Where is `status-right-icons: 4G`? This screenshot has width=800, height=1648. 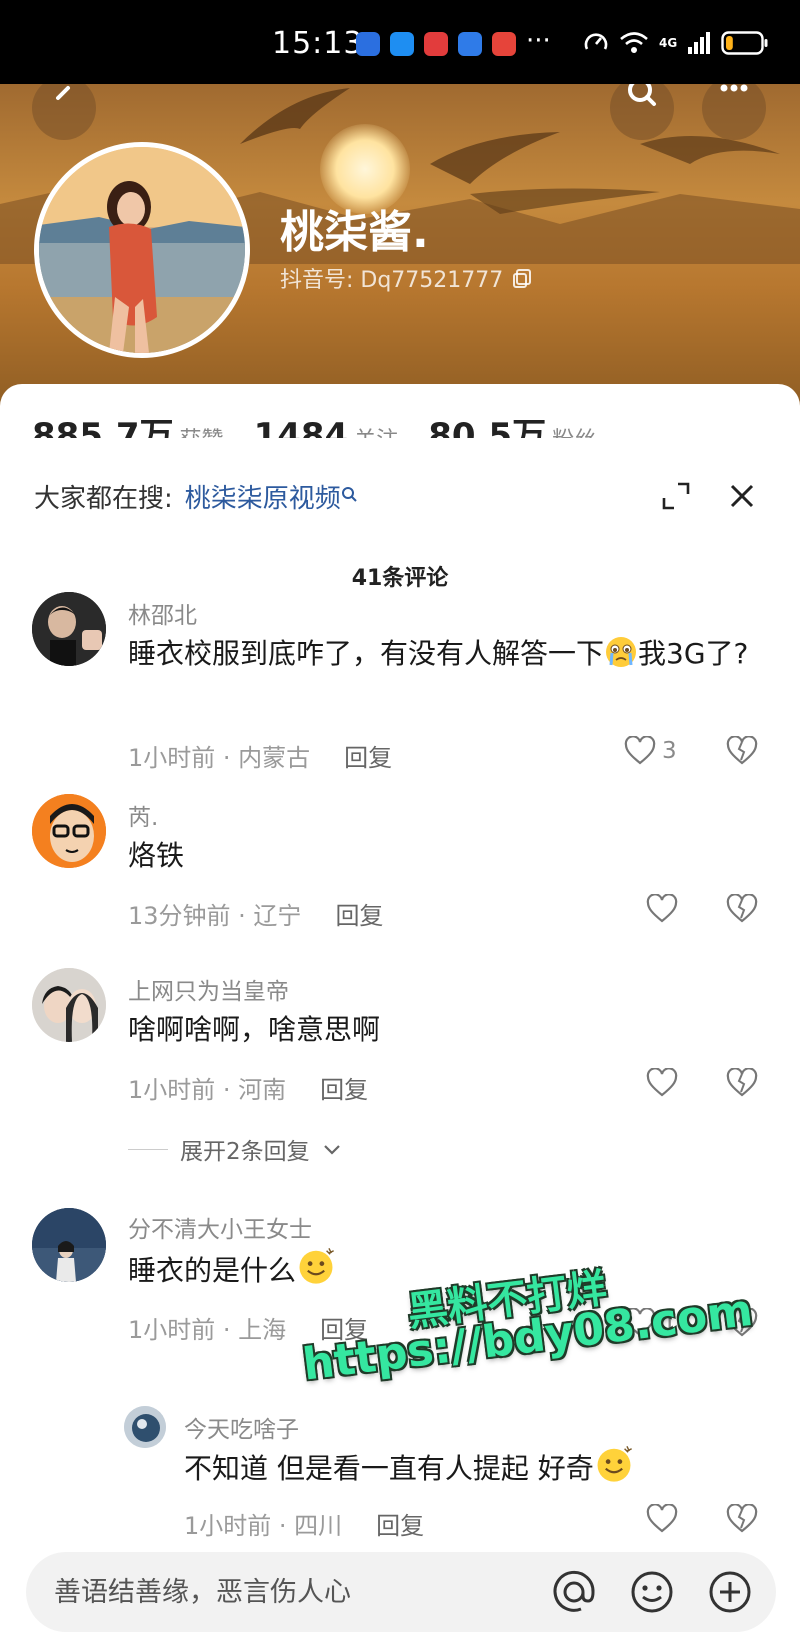
status-right-icons: 4G is located at coordinates (676, 43).